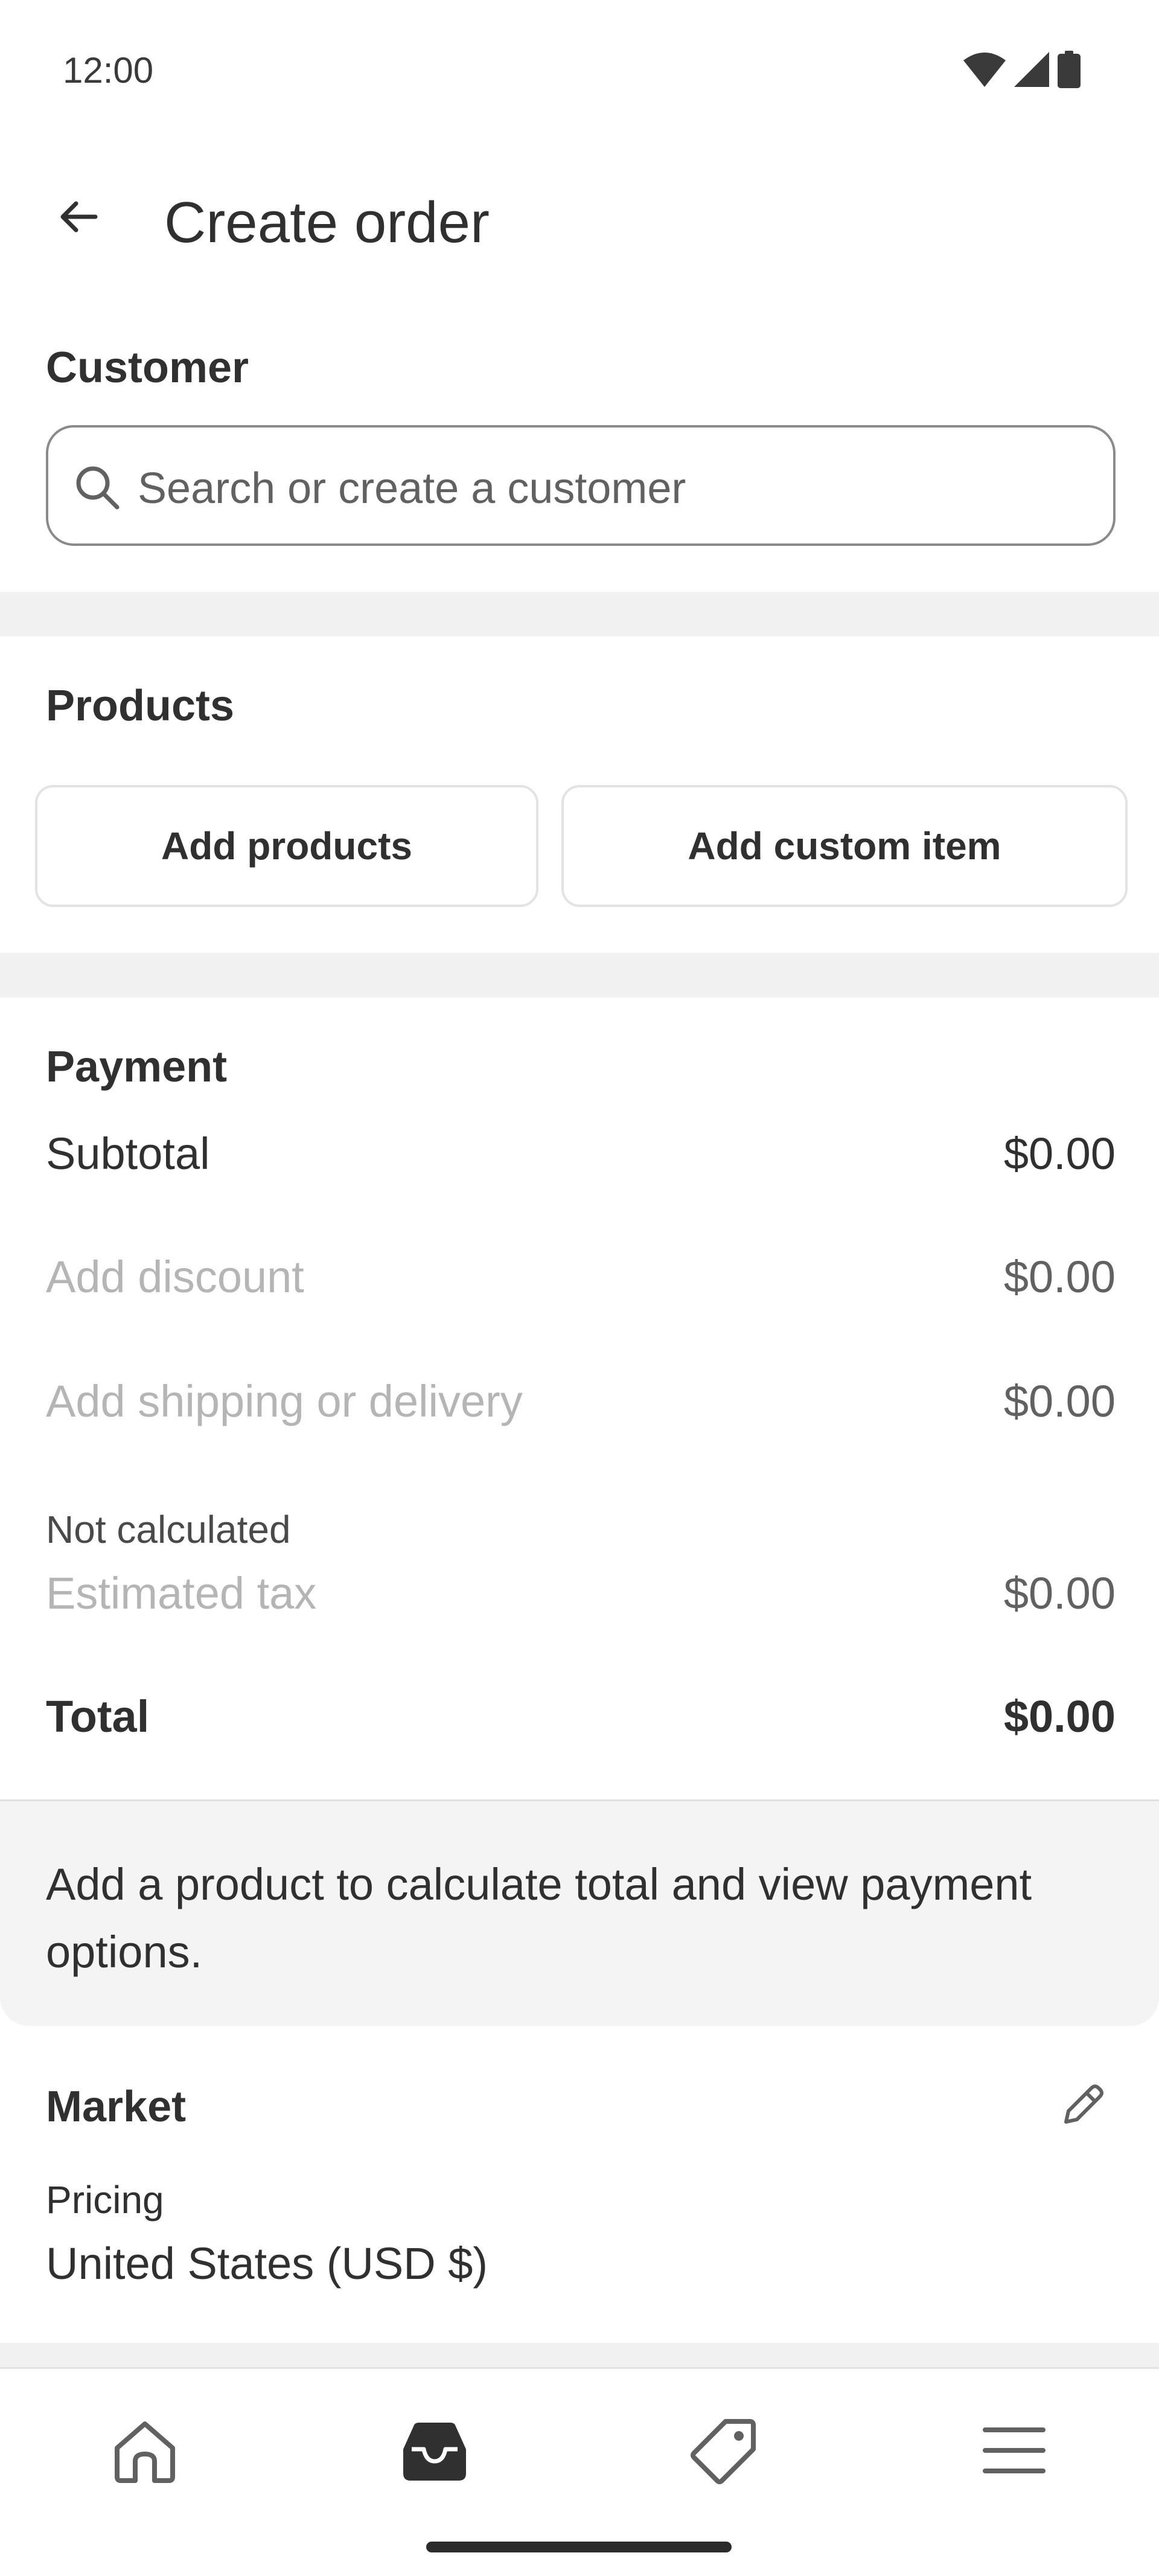 This screenshot has height=2576, width=1159. What do you see at coordinates (1083, 2105) in the screenshot?
I see `edit-pencil-icon` at bounding box center [1083, 2105].